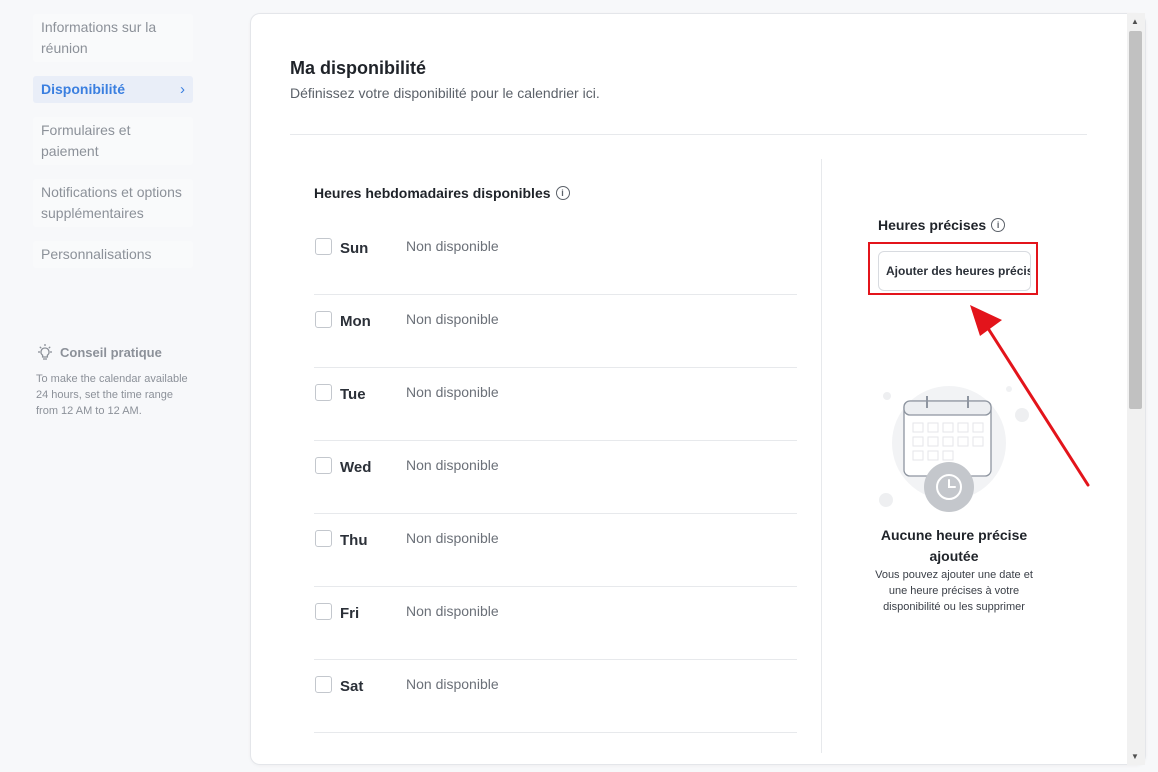 This screenshot has width=1158, height=772. What do you see at coordinates (555, 696) in the screenshot?
I see `day-row-sat: Sat Non disponible` at bounding box center [555, 696].